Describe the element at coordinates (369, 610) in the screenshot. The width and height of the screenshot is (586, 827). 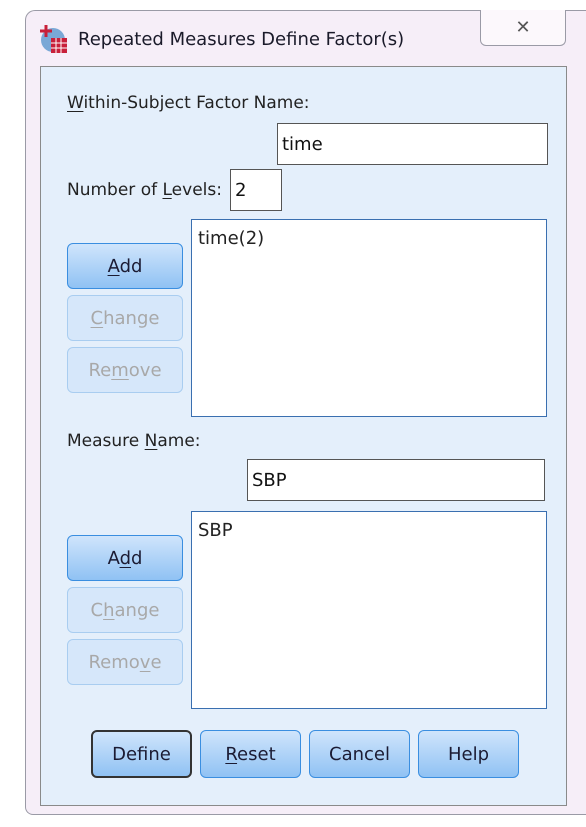
I see `list-box: SBP` at that location.